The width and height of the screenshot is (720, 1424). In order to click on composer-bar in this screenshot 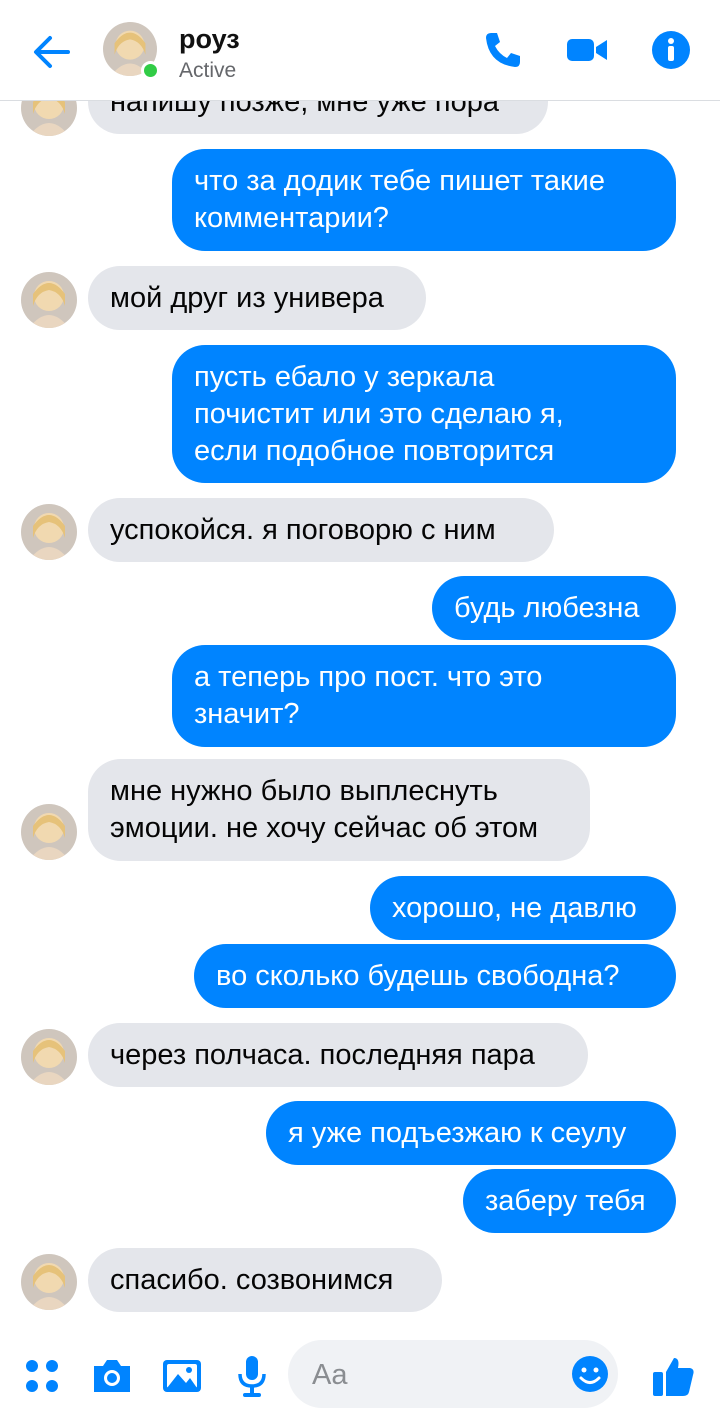, I will do `click(360, 1377)`.